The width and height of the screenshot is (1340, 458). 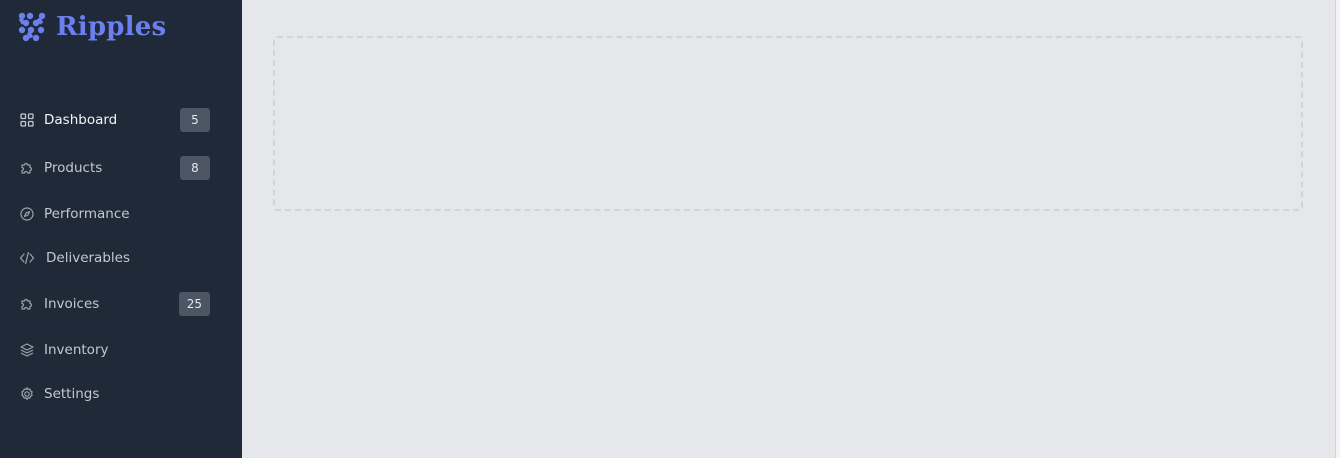 What do you see at coordinates (121, 120) in the screenshot?
I see `sidebar-item-dashboard: Dashboard 5` at bounding box center [121, 120].